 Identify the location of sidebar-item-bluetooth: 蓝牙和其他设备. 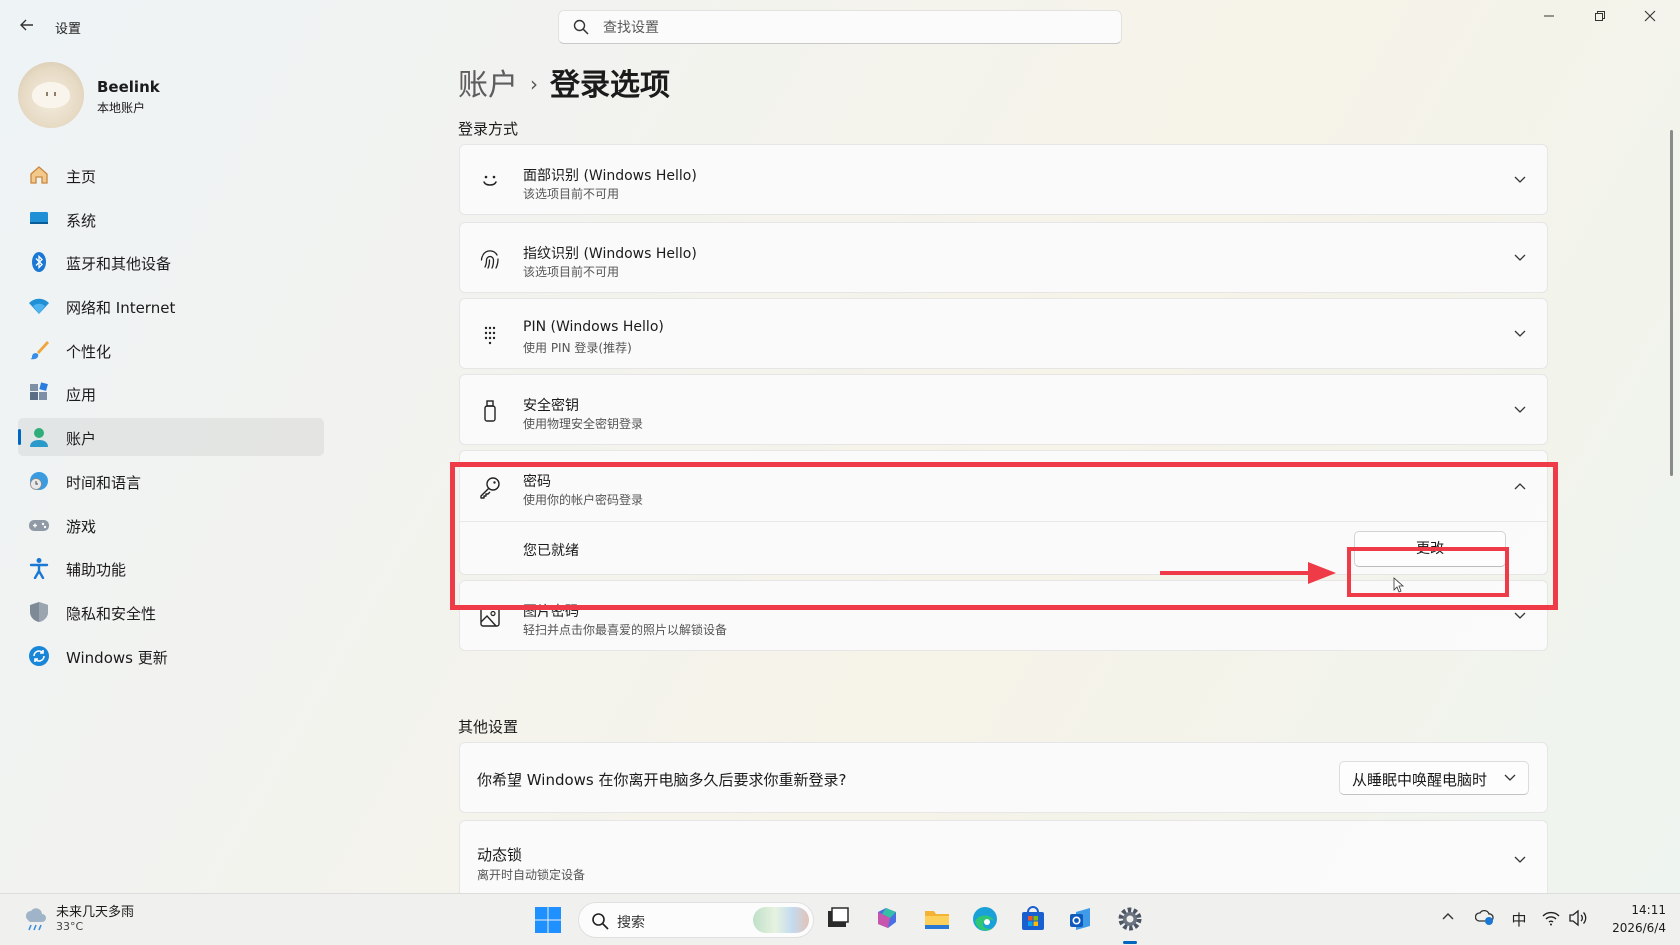
(171, 262).